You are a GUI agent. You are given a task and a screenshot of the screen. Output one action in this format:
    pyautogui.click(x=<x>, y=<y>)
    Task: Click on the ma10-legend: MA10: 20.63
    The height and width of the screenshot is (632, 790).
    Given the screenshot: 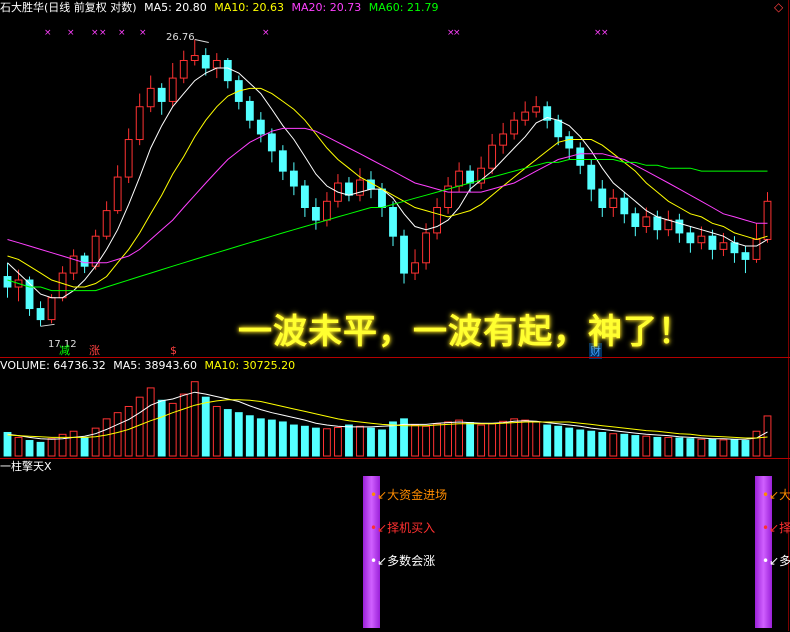 What is the action you would take?
    pyautogui.click(x=249, y=7)
    